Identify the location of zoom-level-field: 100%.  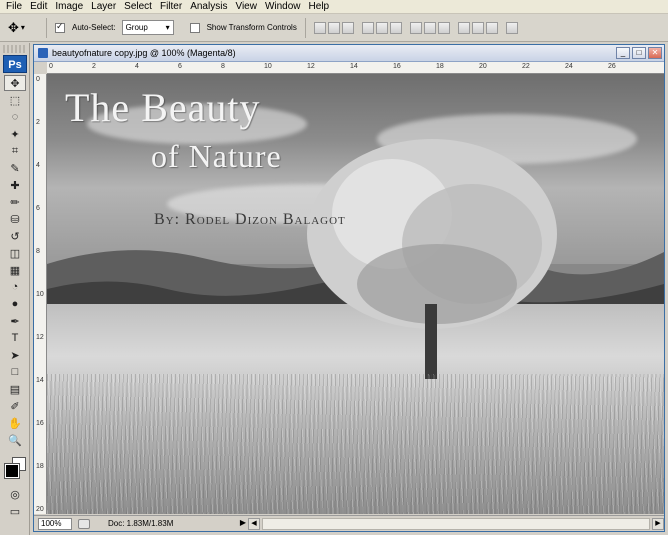
(55, 523).